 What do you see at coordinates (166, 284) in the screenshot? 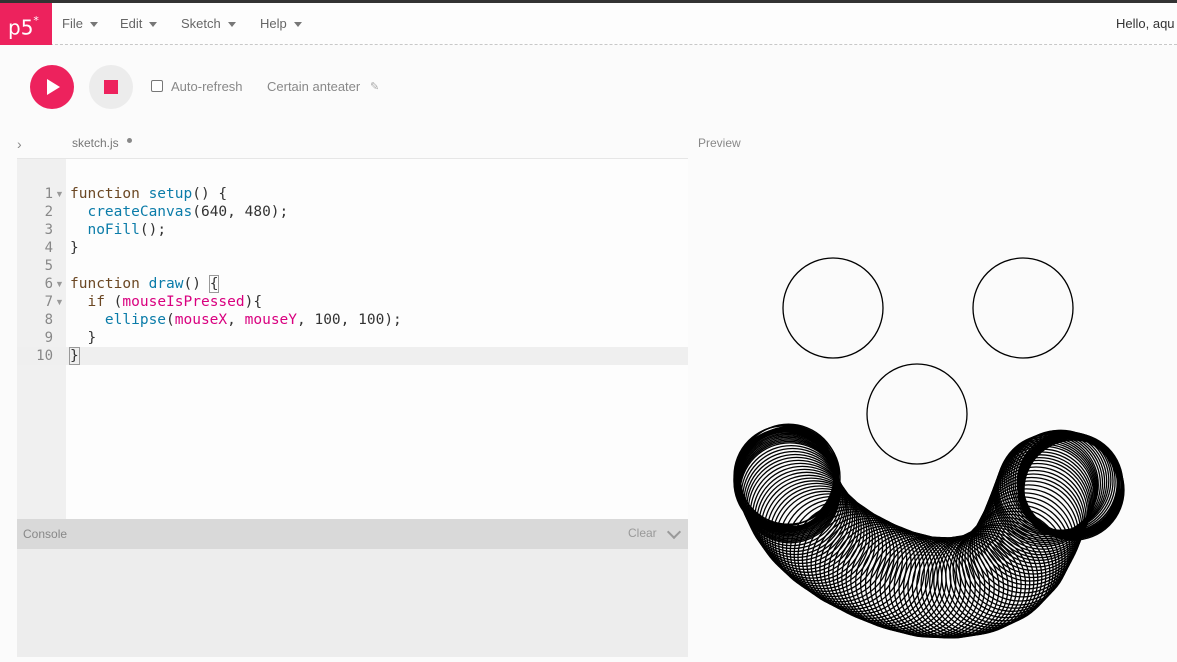
I see `code-function: draw` at bounding box center [166, 284].